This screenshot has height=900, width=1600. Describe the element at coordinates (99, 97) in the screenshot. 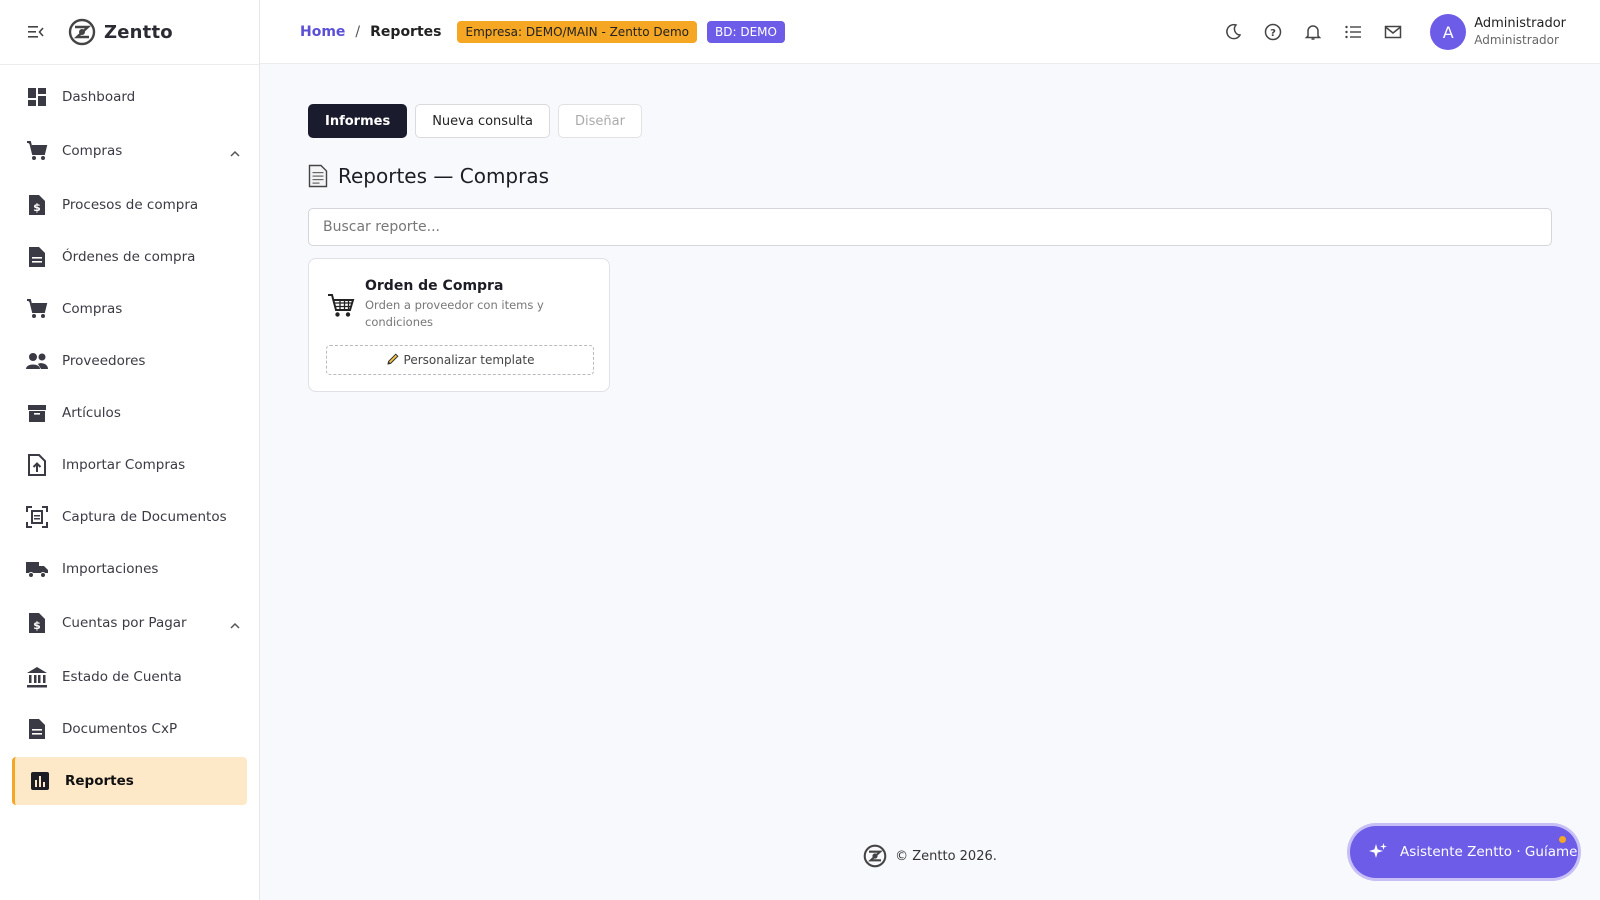

I see `sidebar-item-label: Dashboard` at that location.